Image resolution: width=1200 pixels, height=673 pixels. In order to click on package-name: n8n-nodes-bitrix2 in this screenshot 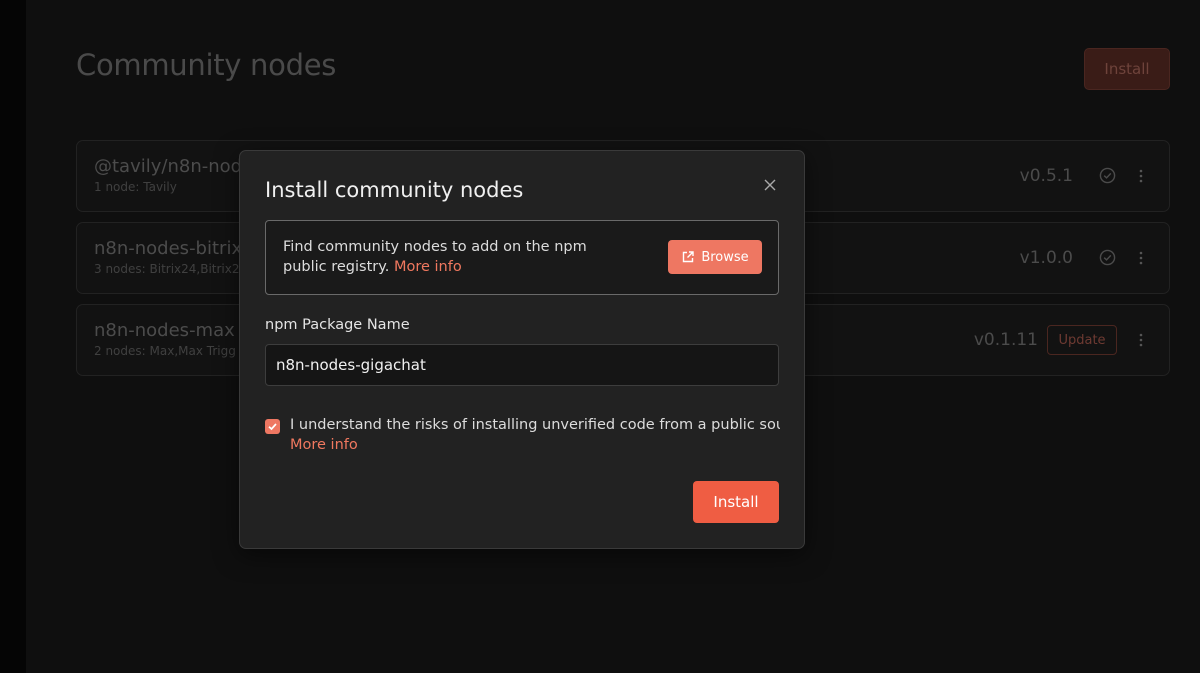, I will do `click(174, 248)`.